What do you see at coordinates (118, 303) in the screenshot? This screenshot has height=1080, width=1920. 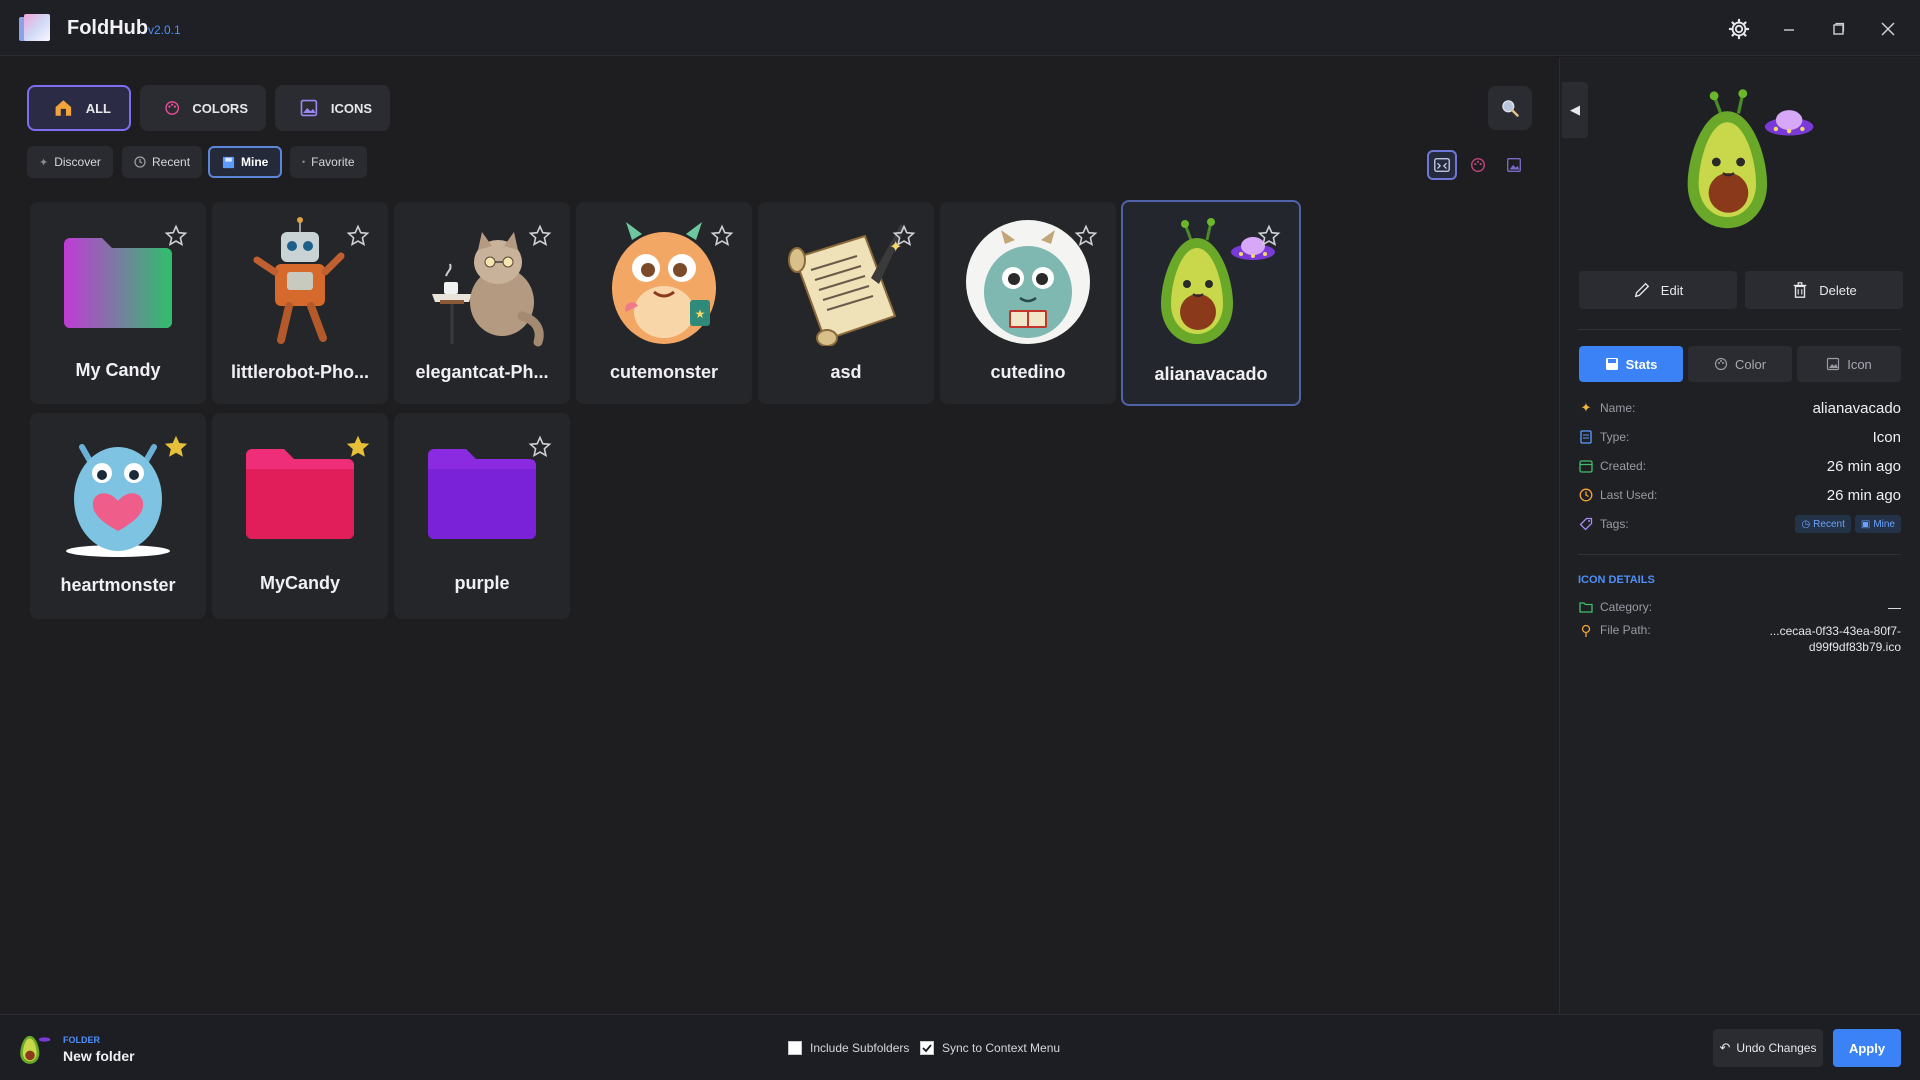 I see `item-card: My Candy` at bounding box center [118, 303].